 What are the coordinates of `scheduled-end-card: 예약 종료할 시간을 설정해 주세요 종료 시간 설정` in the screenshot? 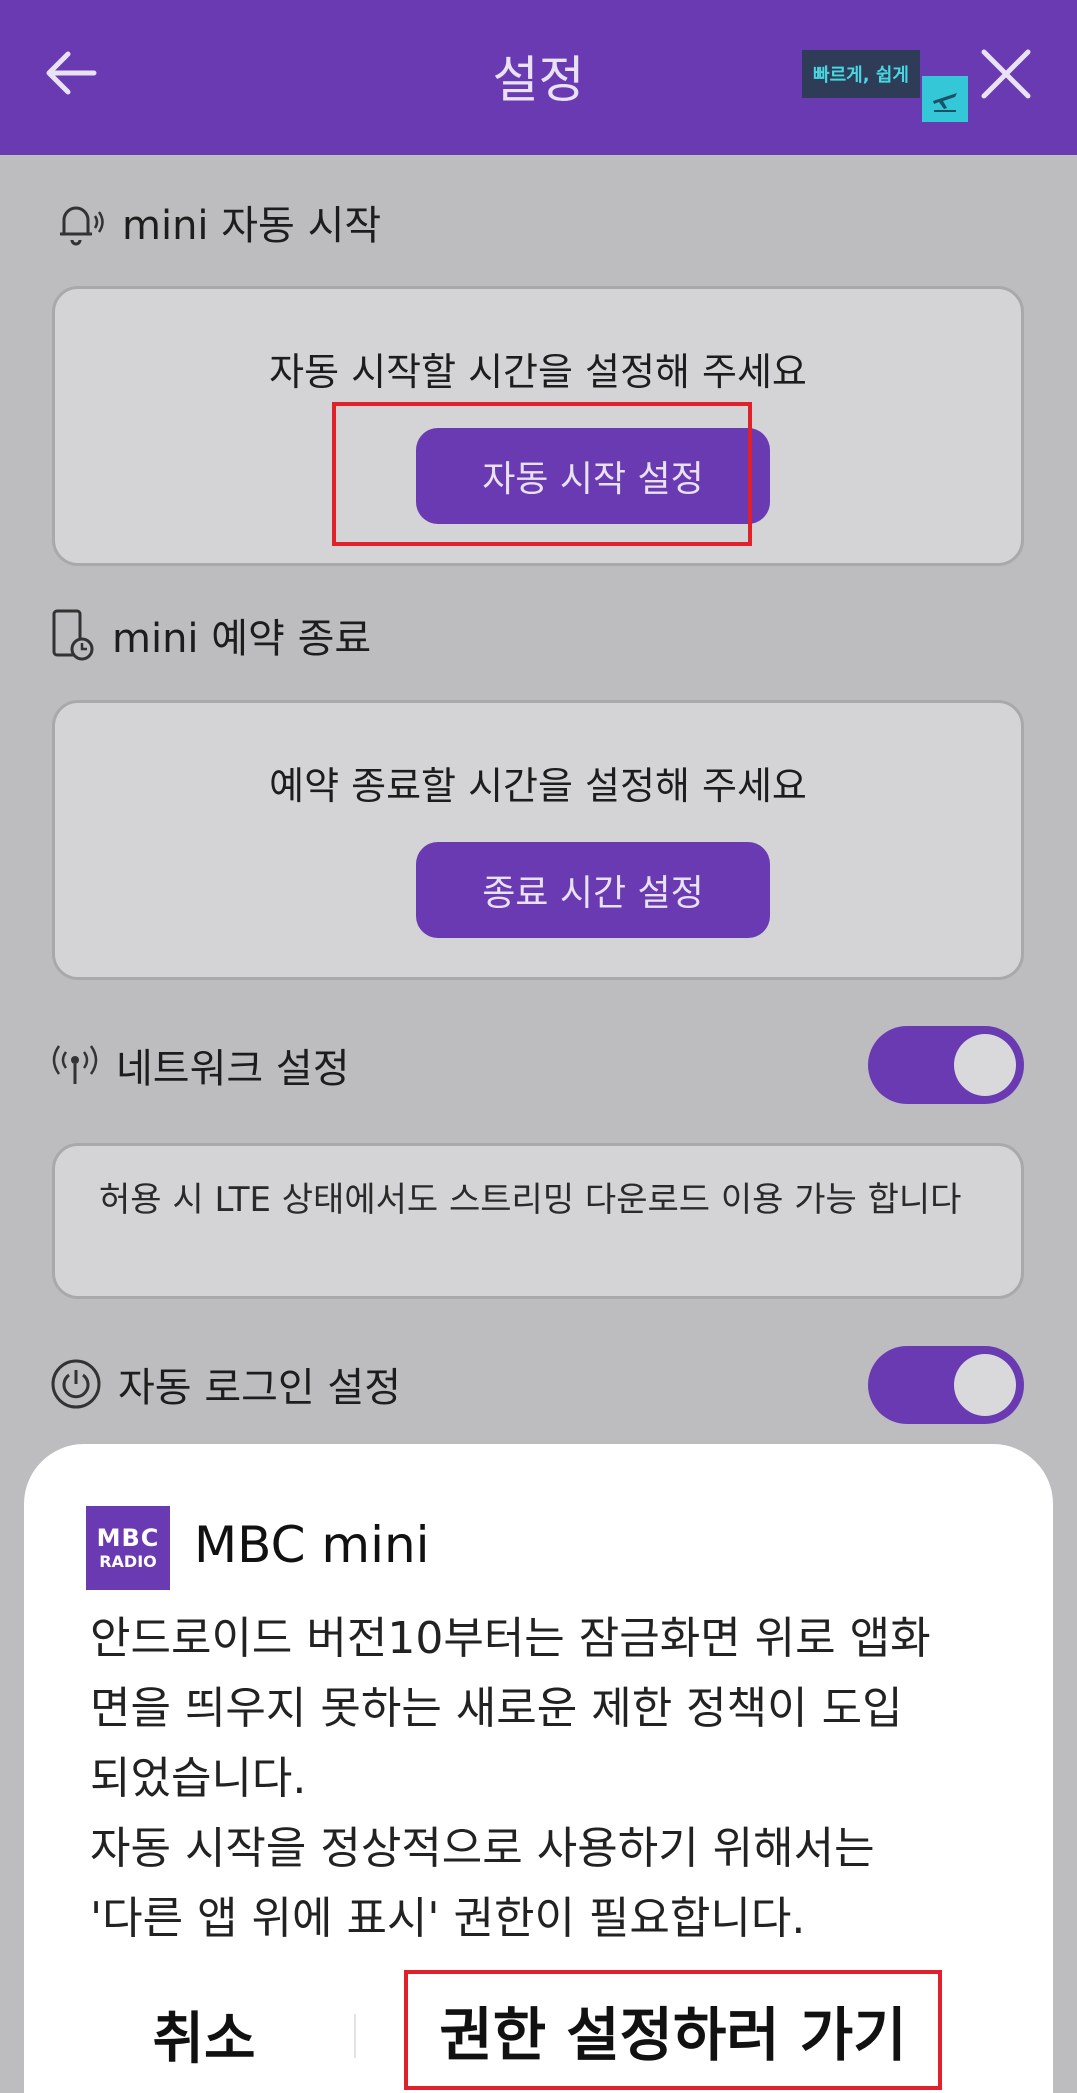 It's located at (538, 840).